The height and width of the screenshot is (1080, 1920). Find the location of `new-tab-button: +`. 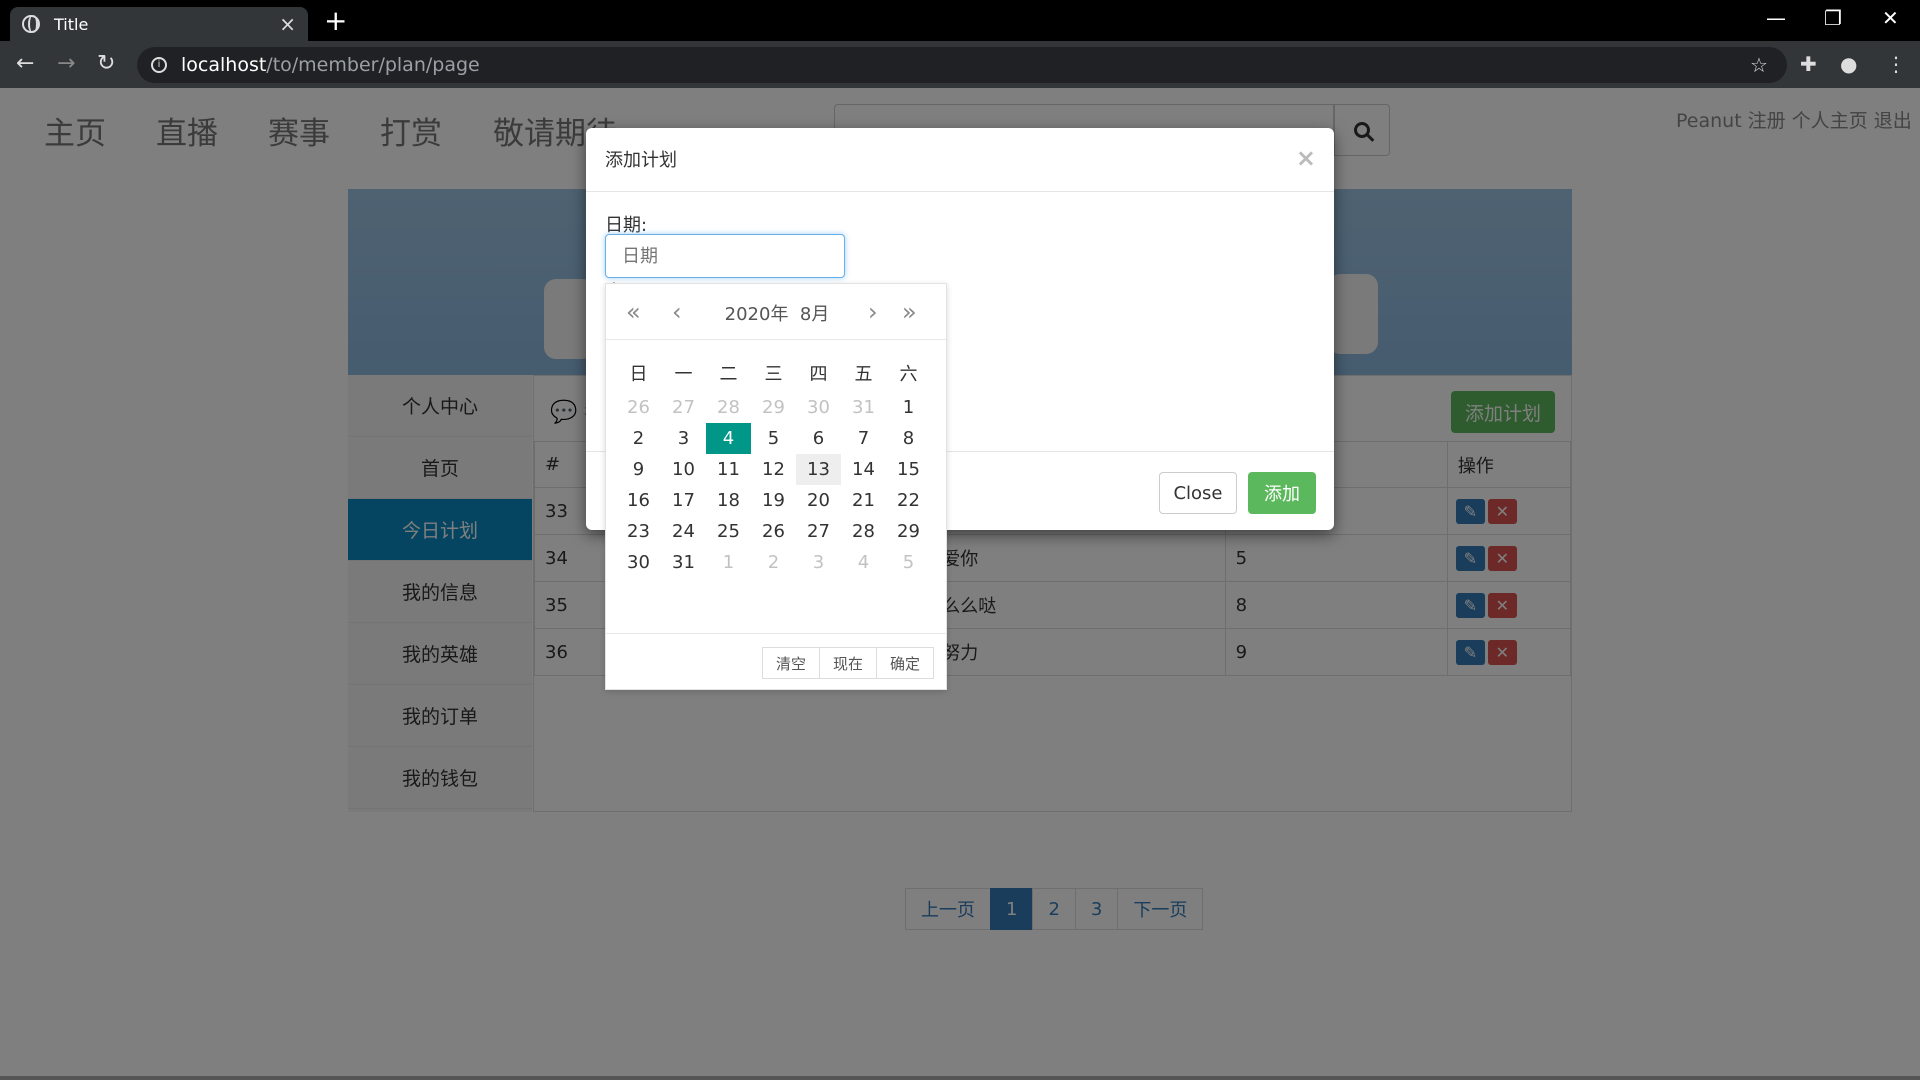

new-tab-button: + is located at coordinates (335, 21).